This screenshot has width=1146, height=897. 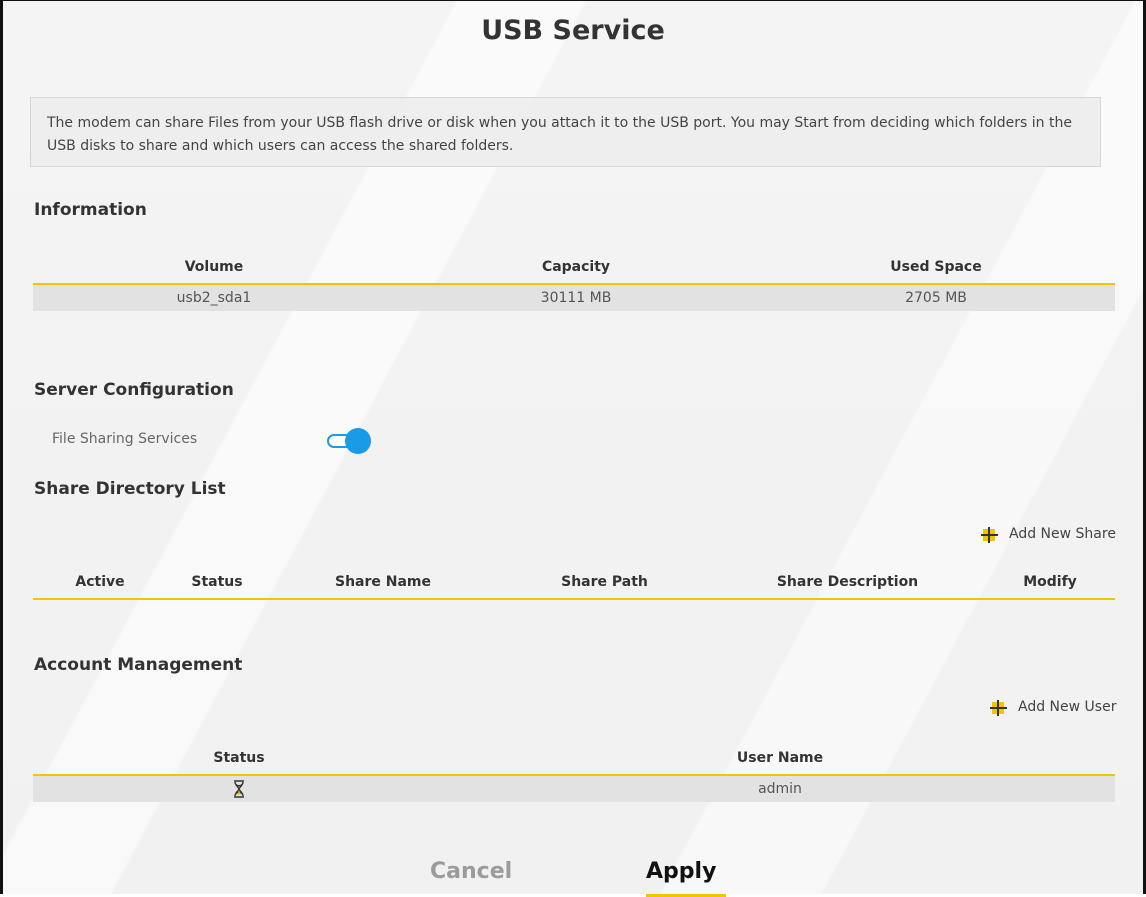 I want to click on column-share-name: Share Name, so click(x=383, y=583).